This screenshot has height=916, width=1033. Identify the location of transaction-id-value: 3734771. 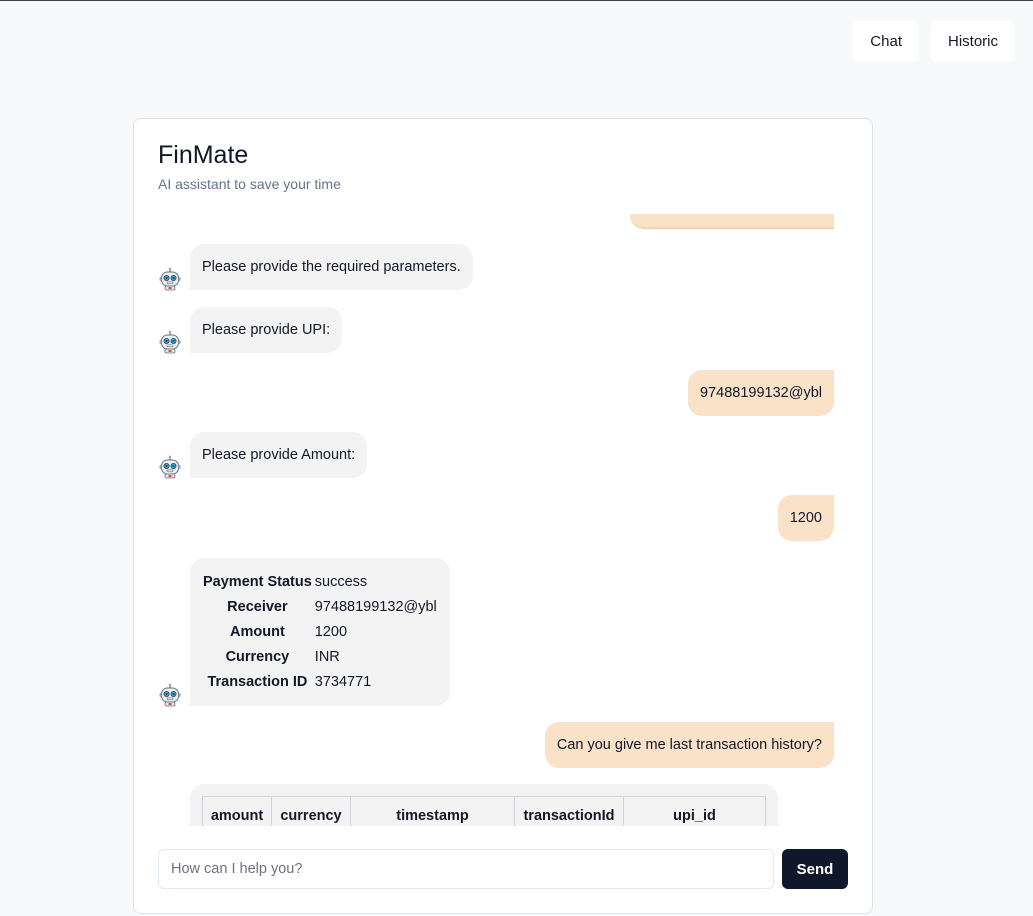
(343, 681).